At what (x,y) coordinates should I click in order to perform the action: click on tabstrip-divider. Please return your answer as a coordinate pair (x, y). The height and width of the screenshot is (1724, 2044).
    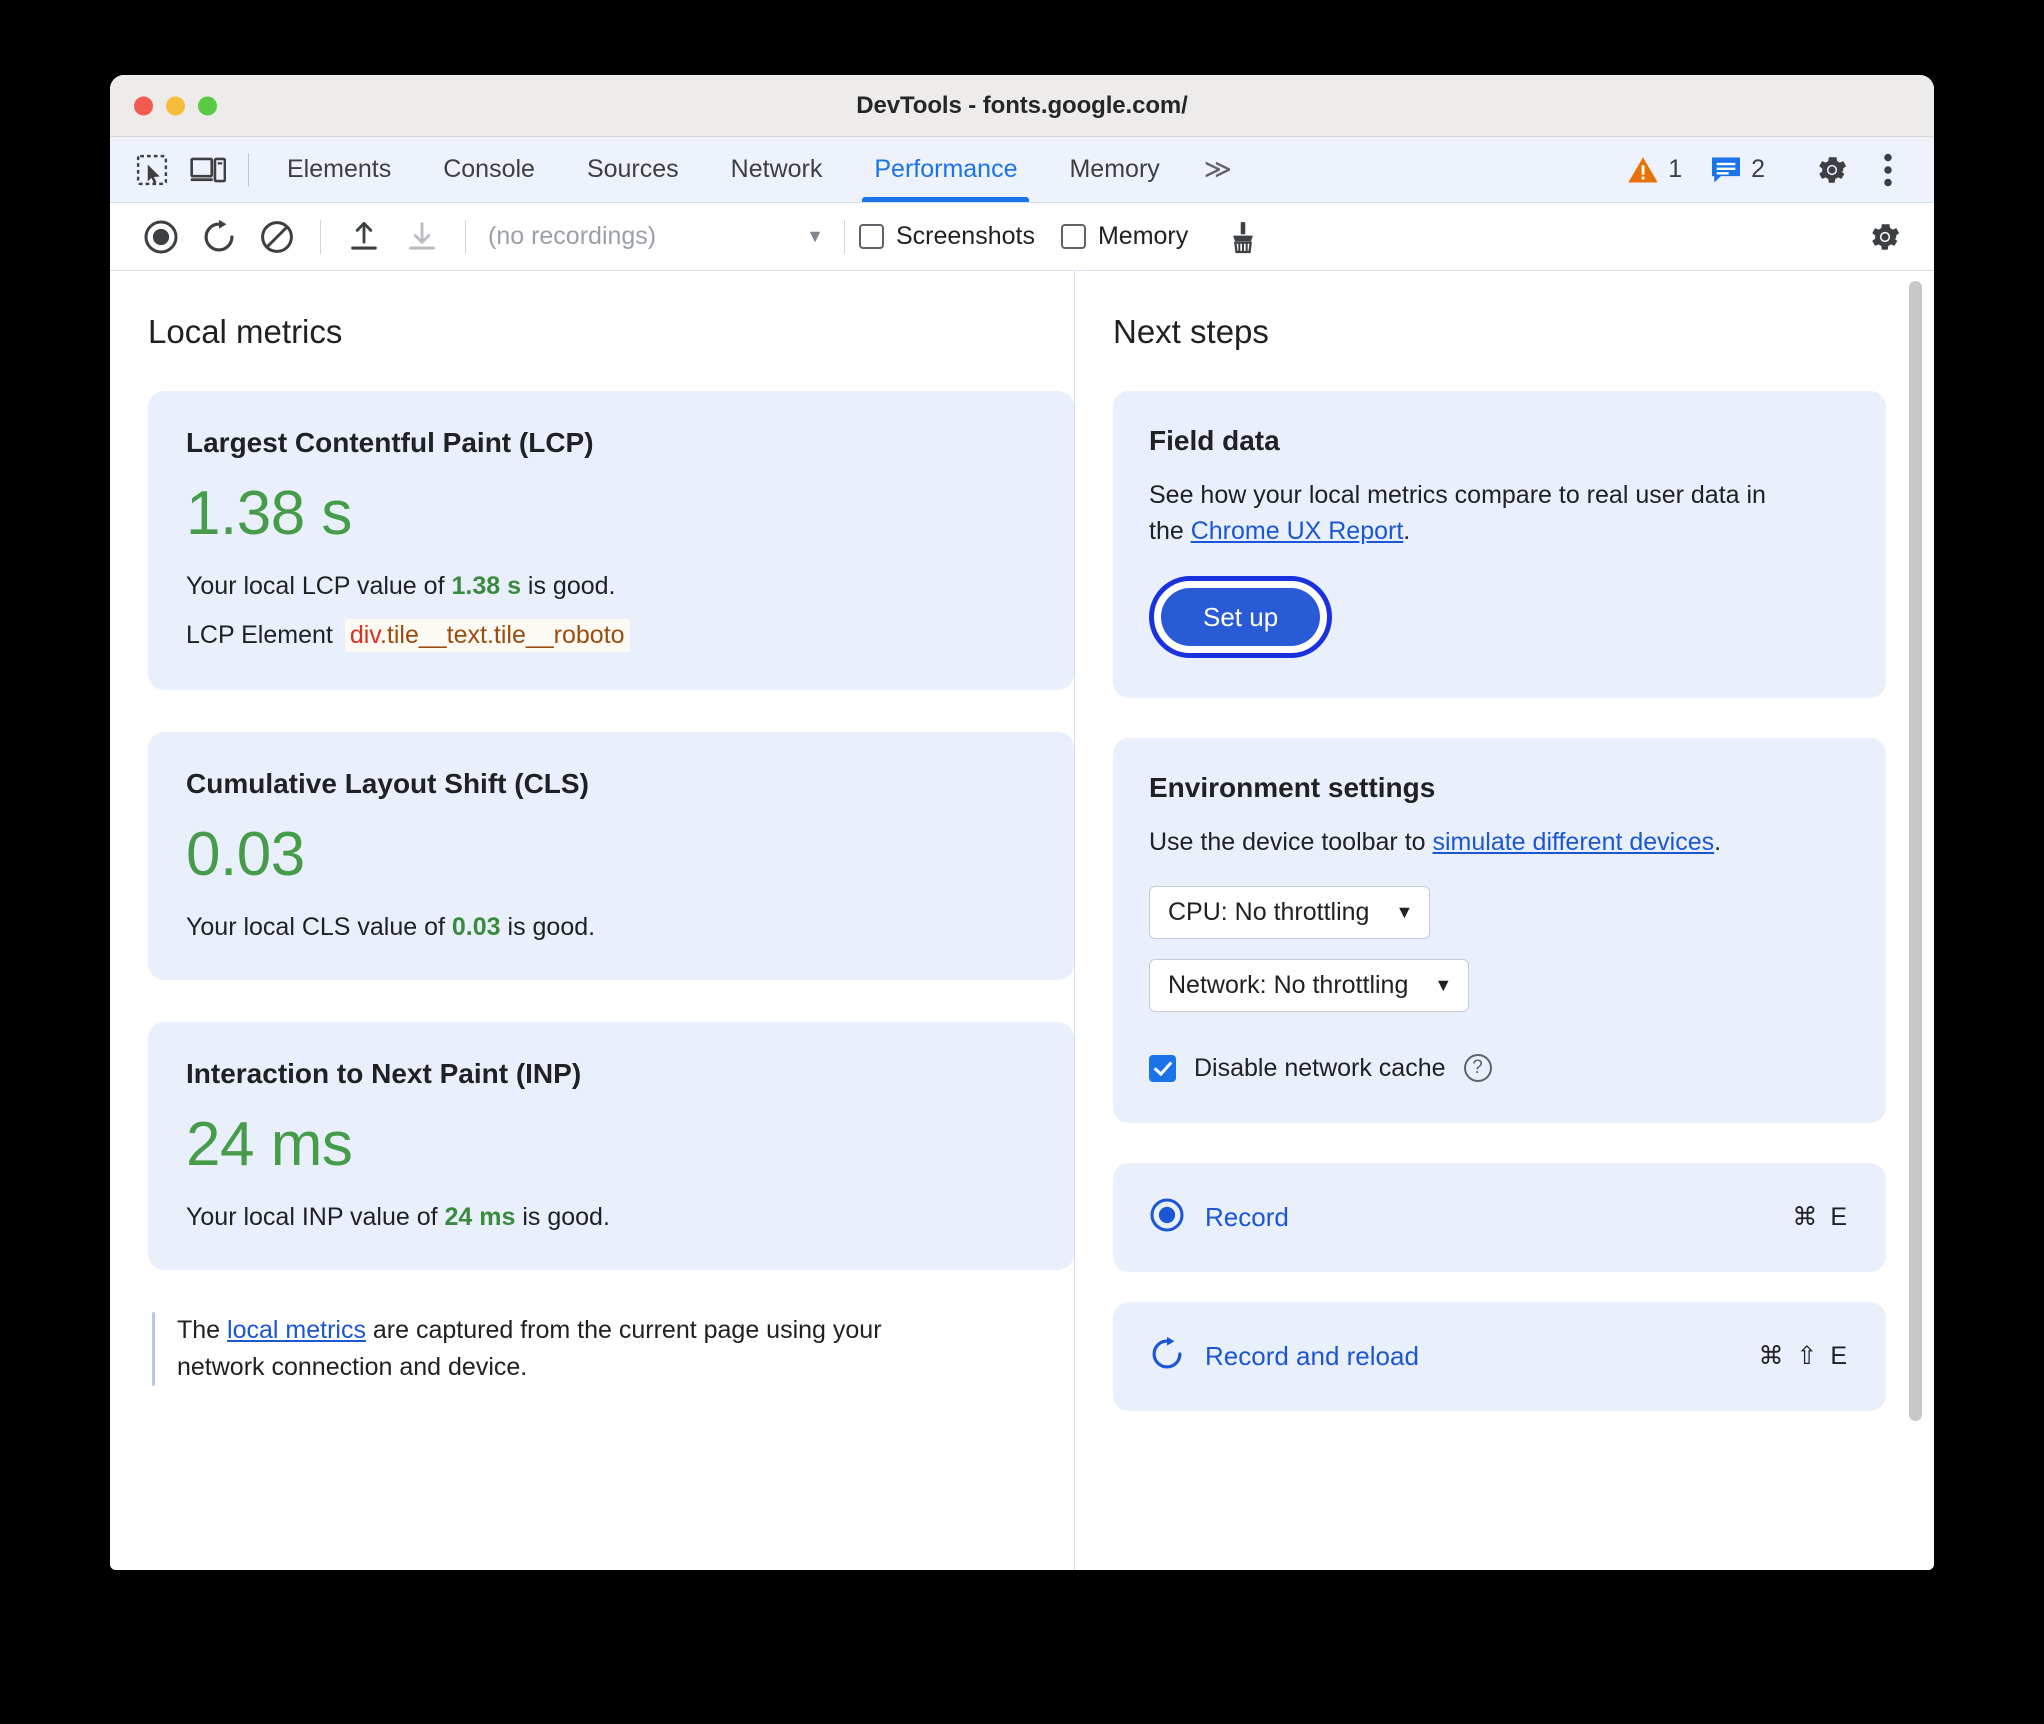
    Looking at the image, I should click on (248, 169).